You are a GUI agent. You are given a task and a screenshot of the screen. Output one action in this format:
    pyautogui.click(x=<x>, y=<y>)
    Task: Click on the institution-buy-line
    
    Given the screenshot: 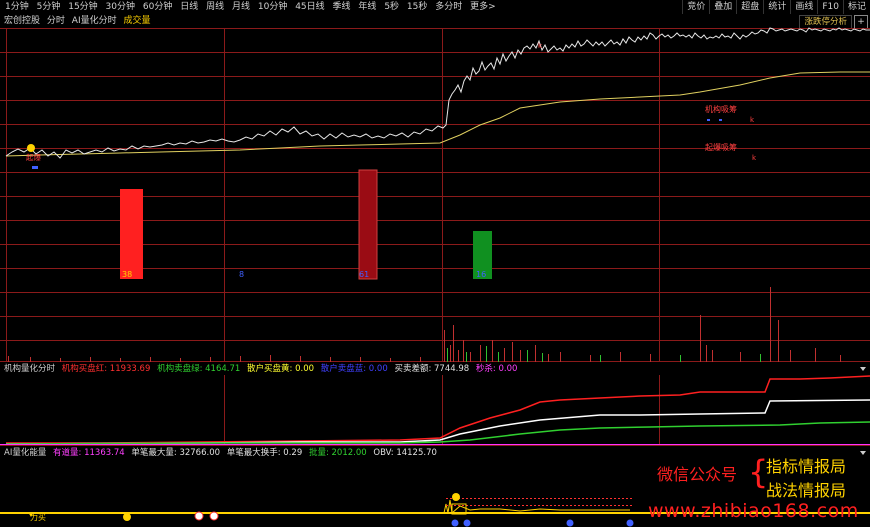 What is the action you would take?
    pyautogui.click(x=438, y=409)
    